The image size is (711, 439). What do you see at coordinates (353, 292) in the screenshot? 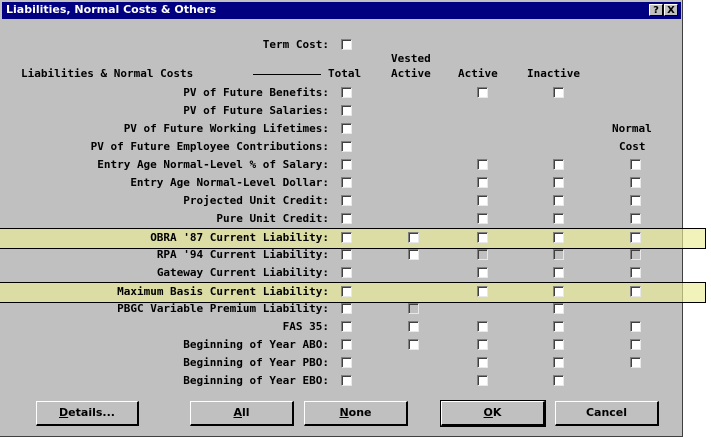
I see `highlight-maxbasis` at bounding box center [353, 292].